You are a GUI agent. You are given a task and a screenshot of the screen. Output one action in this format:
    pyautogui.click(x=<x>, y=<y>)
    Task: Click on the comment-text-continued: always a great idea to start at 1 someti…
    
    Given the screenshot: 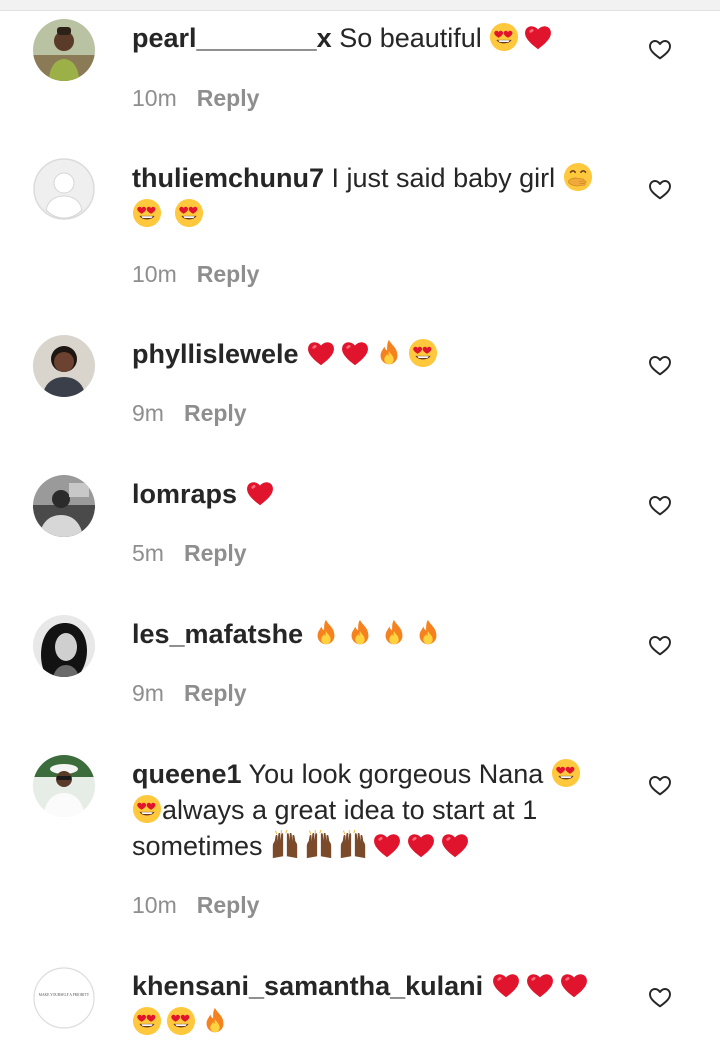 What is the action you would take?
    pyautogui.click(x=335, y=828)
    